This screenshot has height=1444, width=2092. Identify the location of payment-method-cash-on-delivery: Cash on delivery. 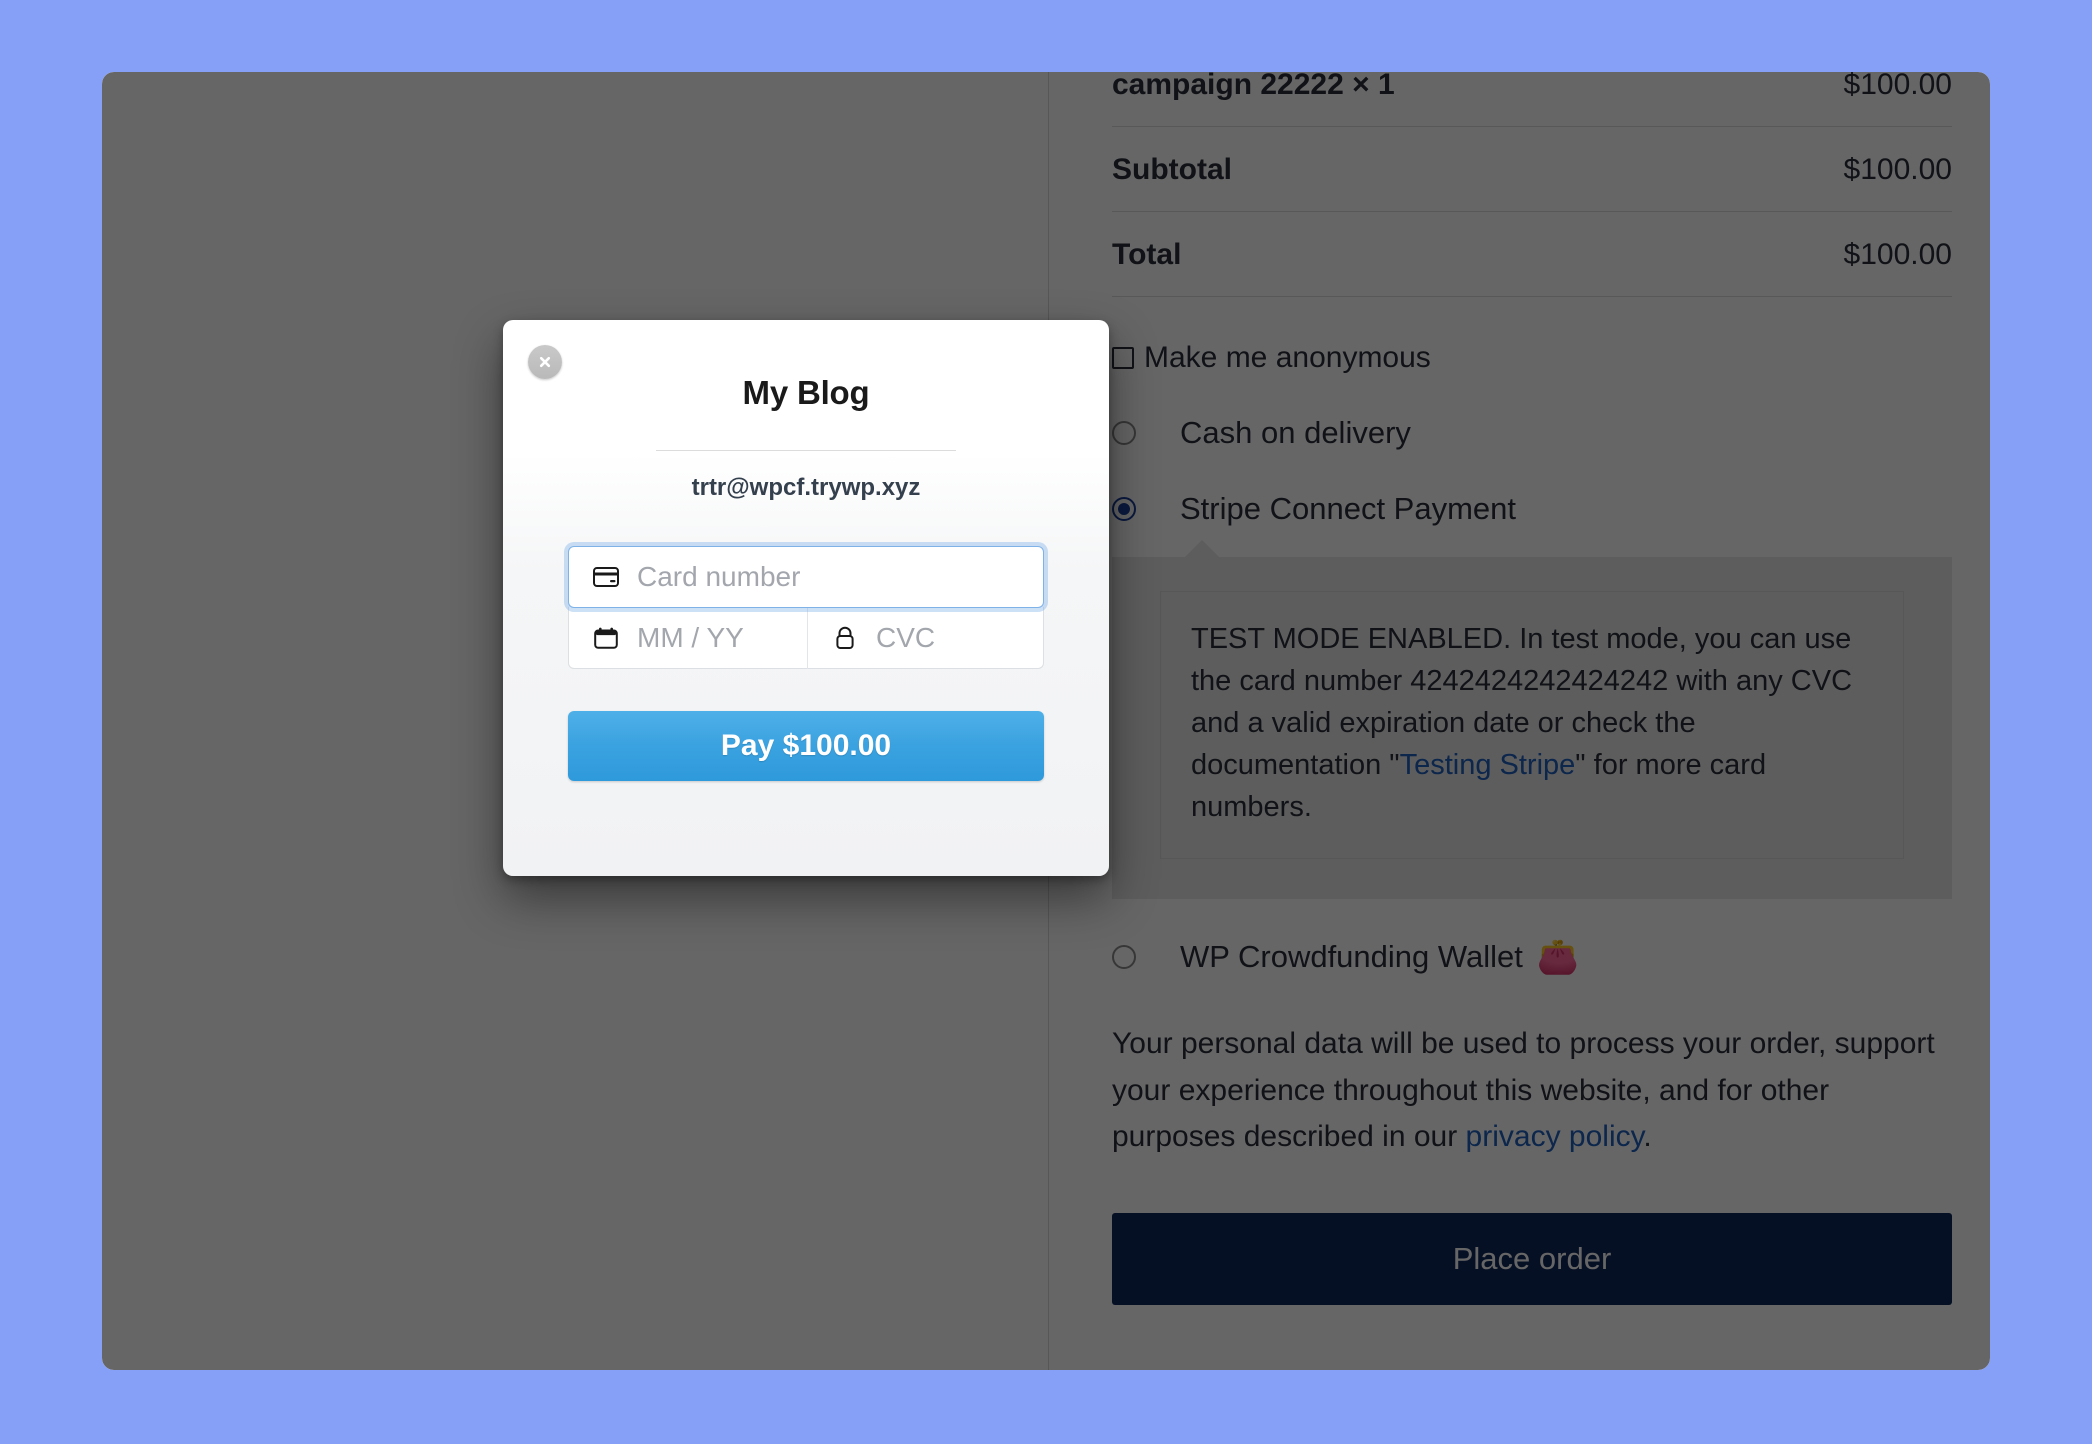
(1532, 433).